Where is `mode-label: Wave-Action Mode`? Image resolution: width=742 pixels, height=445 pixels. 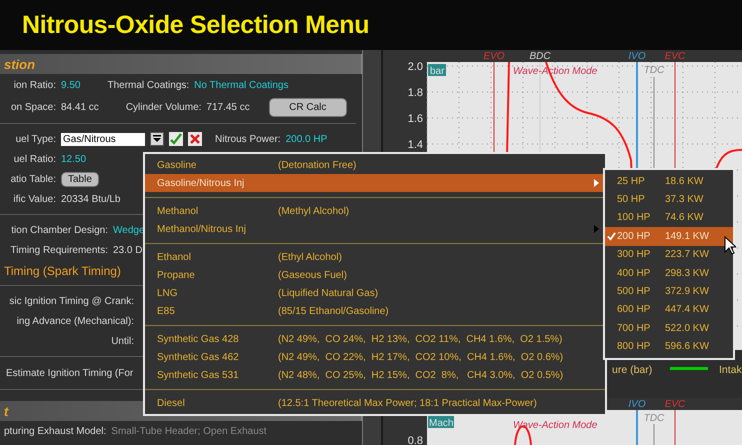 mode-label: Wave-Action Mode is located at coordinates (555, 425).